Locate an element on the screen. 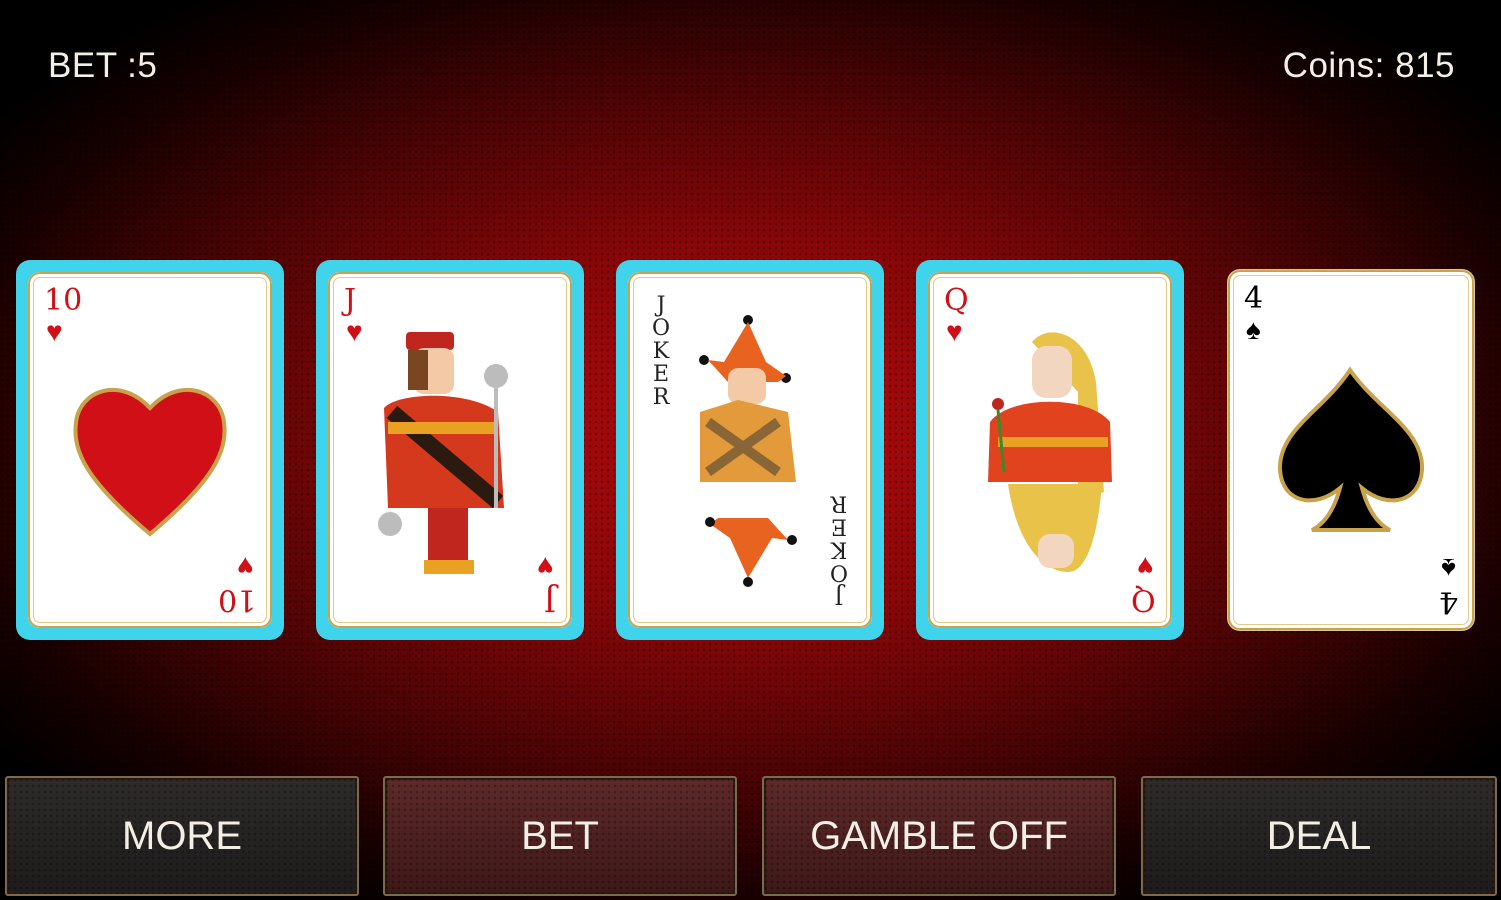  bet-display: BET :5 is located at coordinates (103, 65).